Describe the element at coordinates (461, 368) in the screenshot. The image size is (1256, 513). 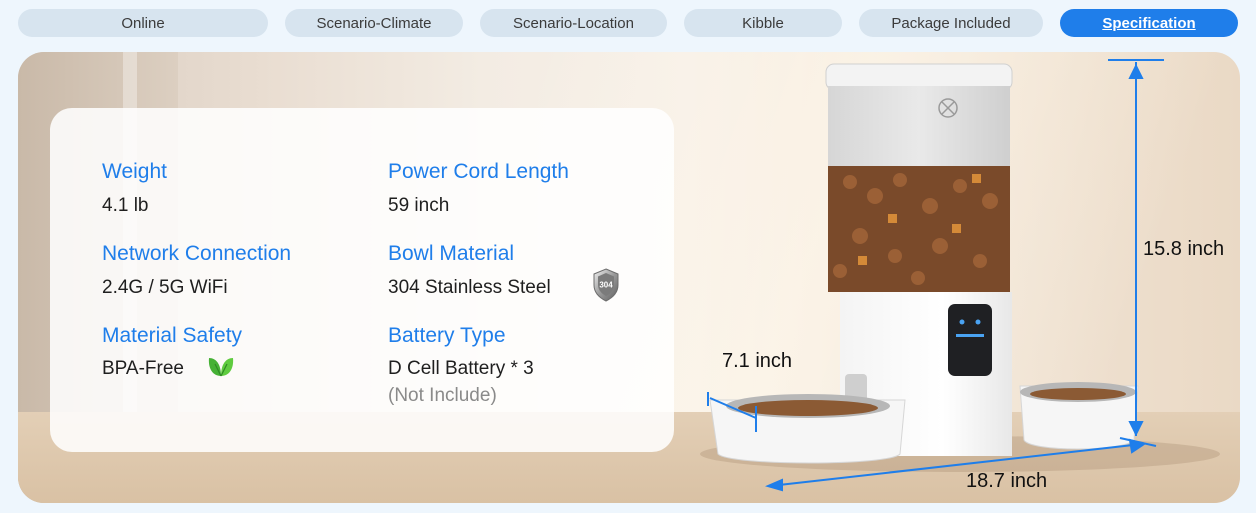
I see `battery-type-value: D Cell Battery * 3` at that location.